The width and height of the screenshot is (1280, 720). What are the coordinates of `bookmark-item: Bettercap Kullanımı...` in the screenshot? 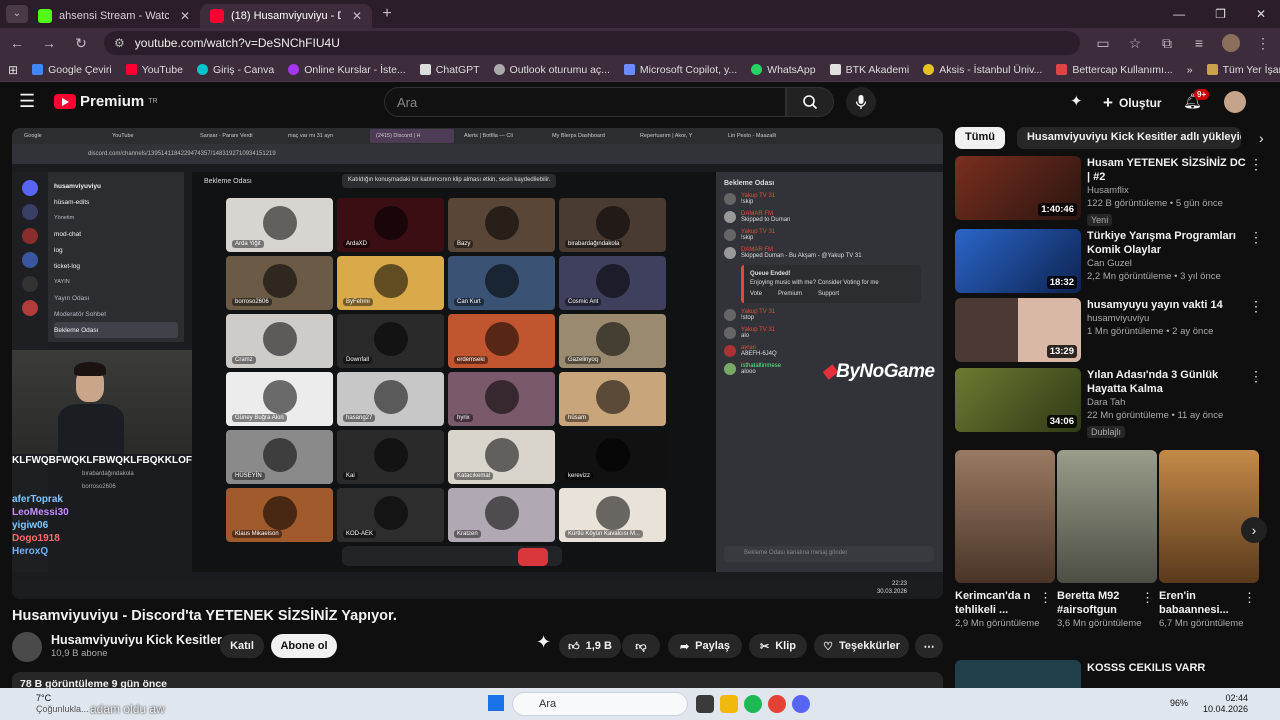 It's located at (1114, 70).